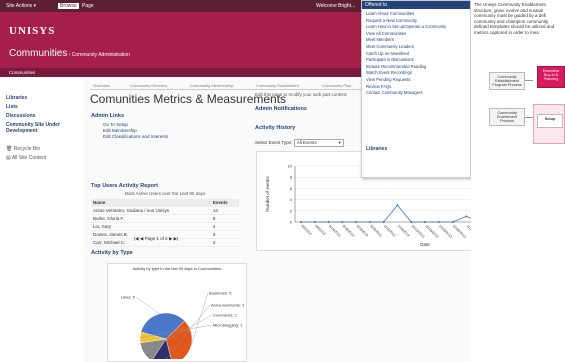 This screenshot has width=565, height=362. I want to click on activity-history: Activity History, so click(275, 128).